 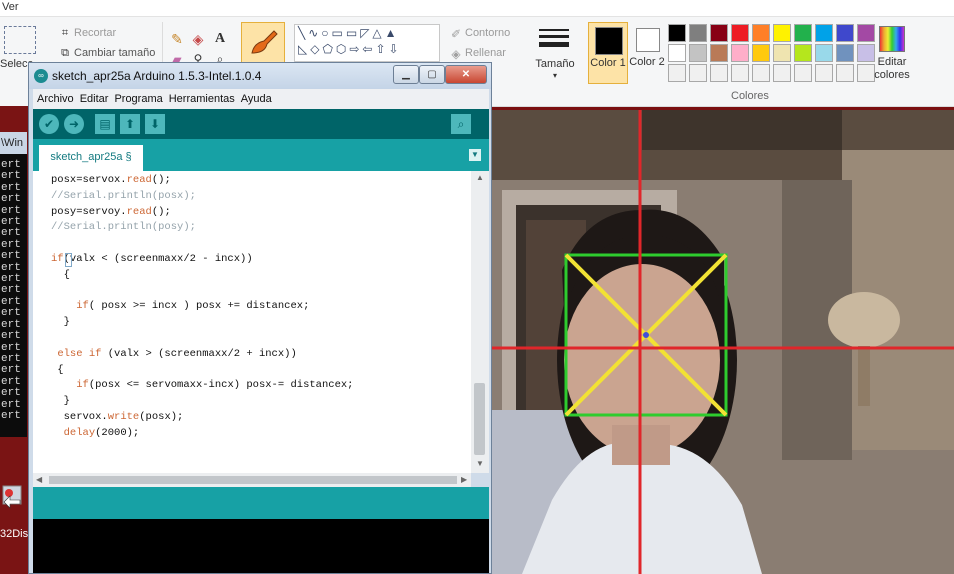 What do you see at coordinates (202, 99) in the screenshot?
I see `menu-item-herramientas: Herramientas` at bounding box center [202, 99].